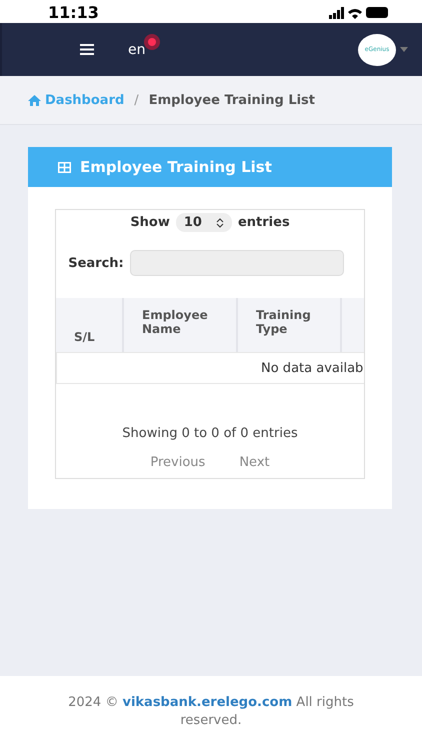 The height and width of the screenshot is (750, 422). What do you see at coordinates (210, 167) in the screenshot?
I see `card-header: Employee Training List` at bounding box center [210, 167].